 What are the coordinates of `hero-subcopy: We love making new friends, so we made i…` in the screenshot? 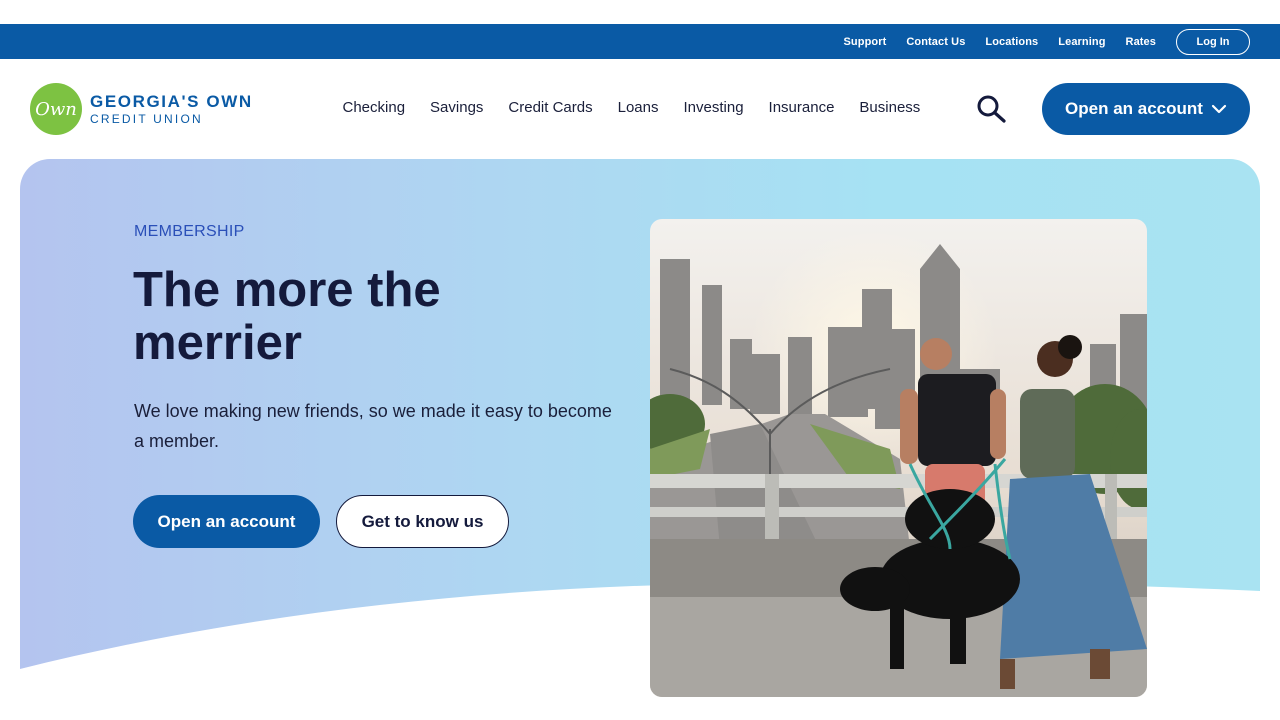 It's located at (373, 426).